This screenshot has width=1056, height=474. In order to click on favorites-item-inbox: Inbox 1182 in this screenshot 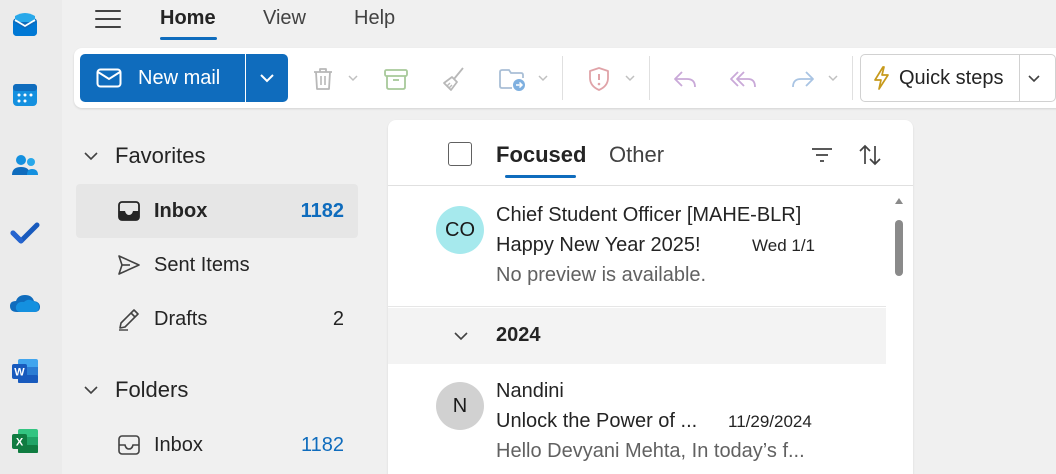, I will do `click(217, 211)`.